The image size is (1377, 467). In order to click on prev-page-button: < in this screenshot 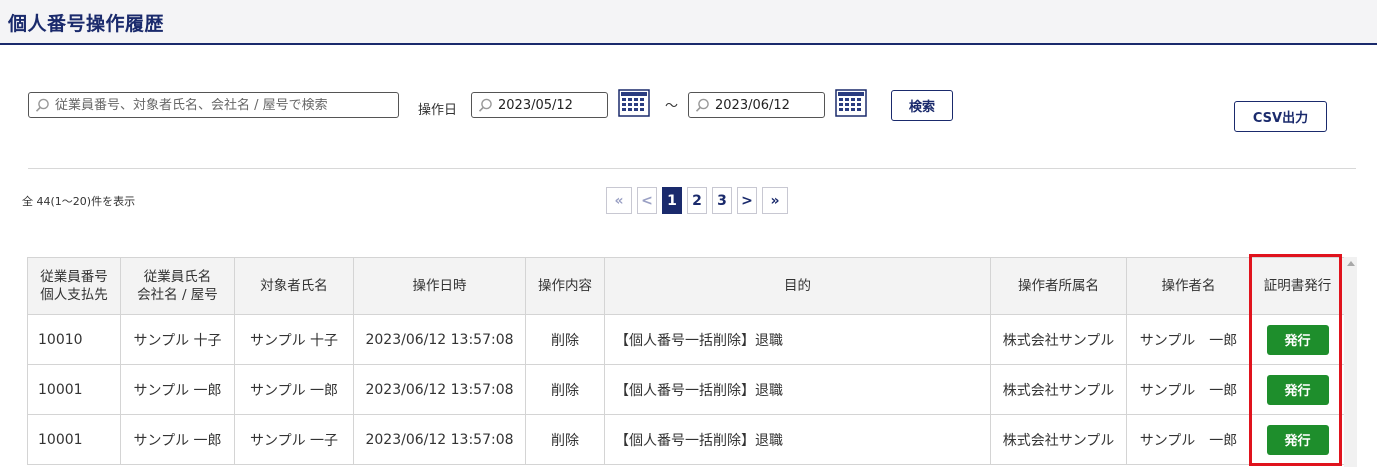, I will do `click(647, 200)`.